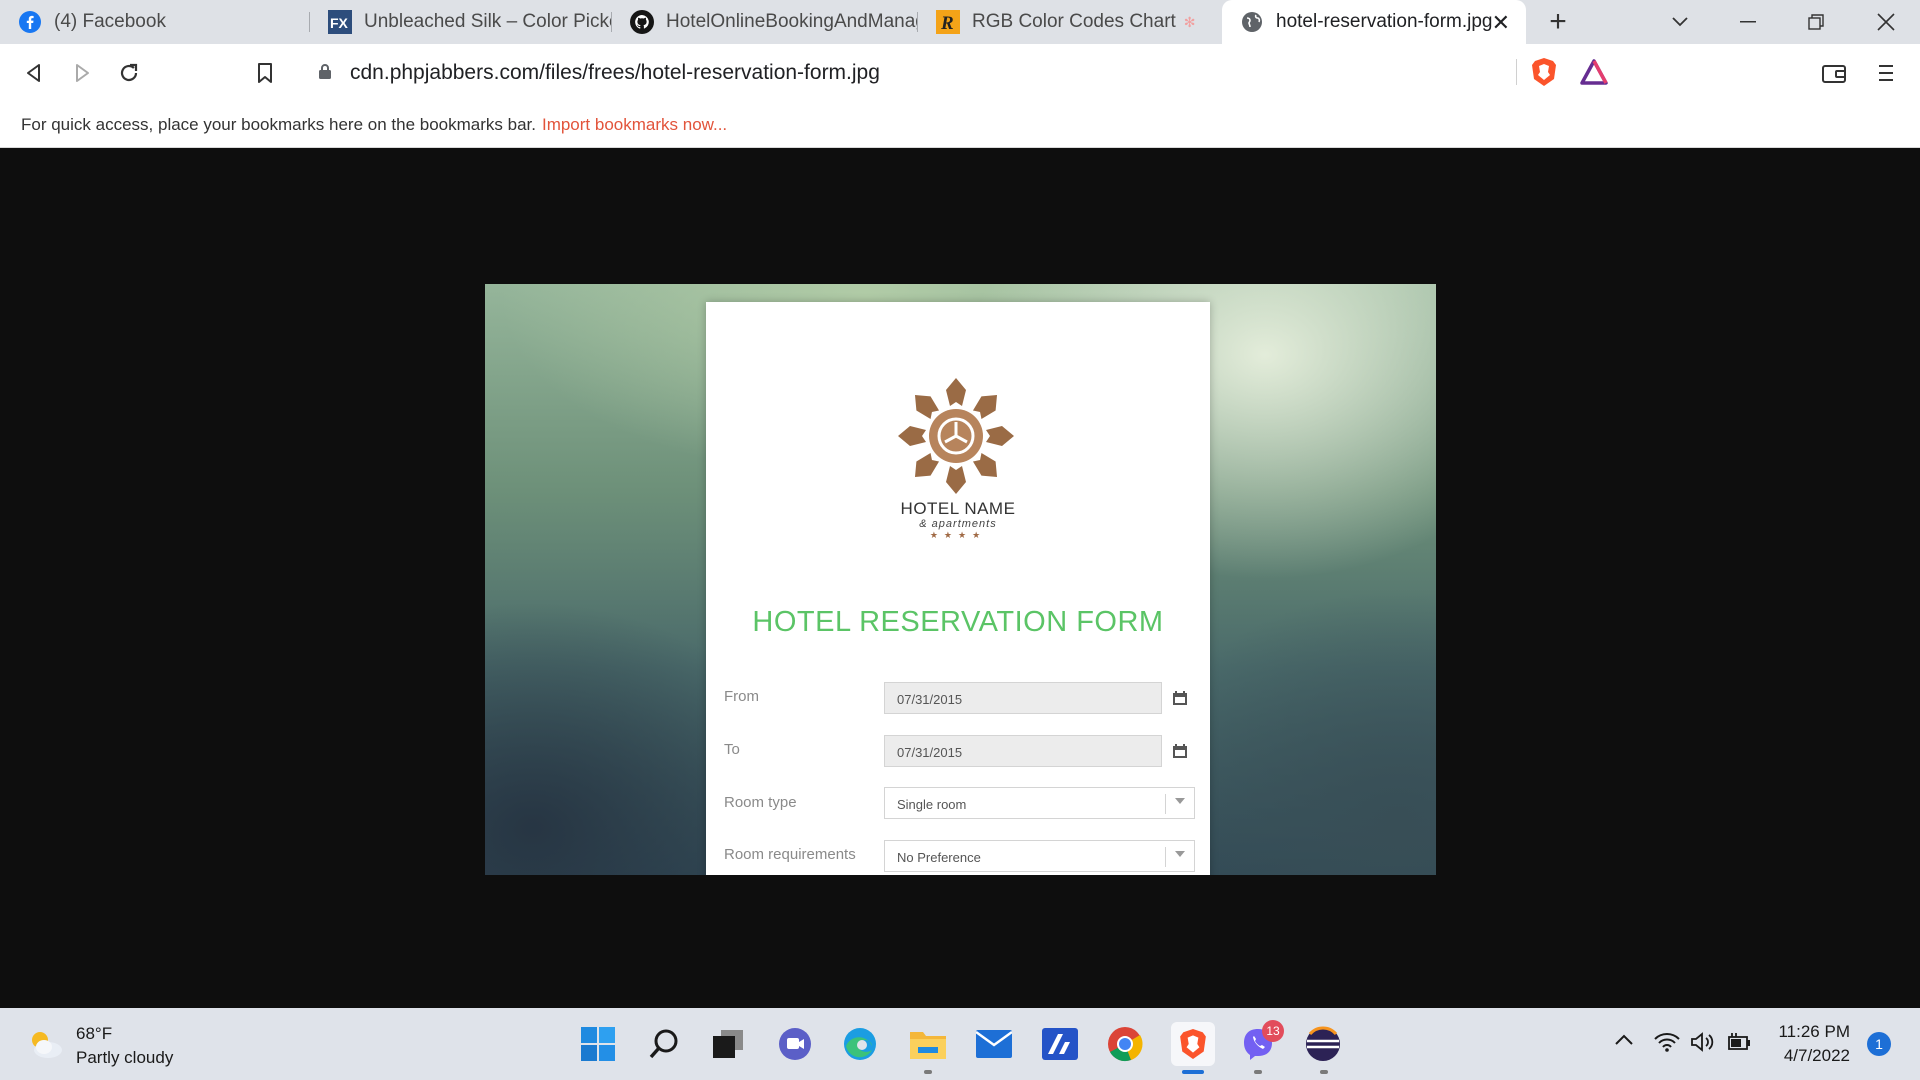 The width and height of the screenshot is (1920, 1080). I want to click on r-icon: R, so click(948, 22).